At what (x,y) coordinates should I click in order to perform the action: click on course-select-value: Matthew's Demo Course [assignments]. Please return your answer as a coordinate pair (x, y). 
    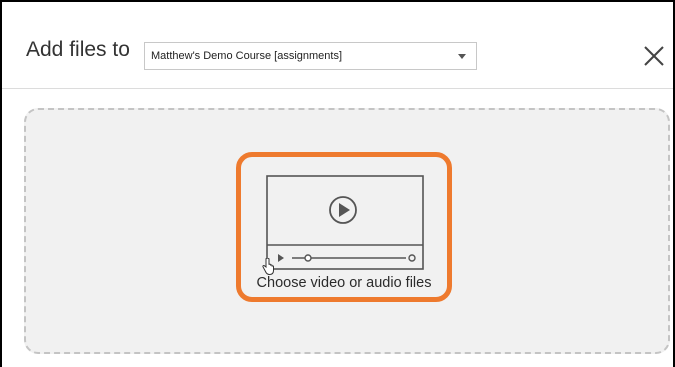
    Looking at the image, I should click on (247, 56).